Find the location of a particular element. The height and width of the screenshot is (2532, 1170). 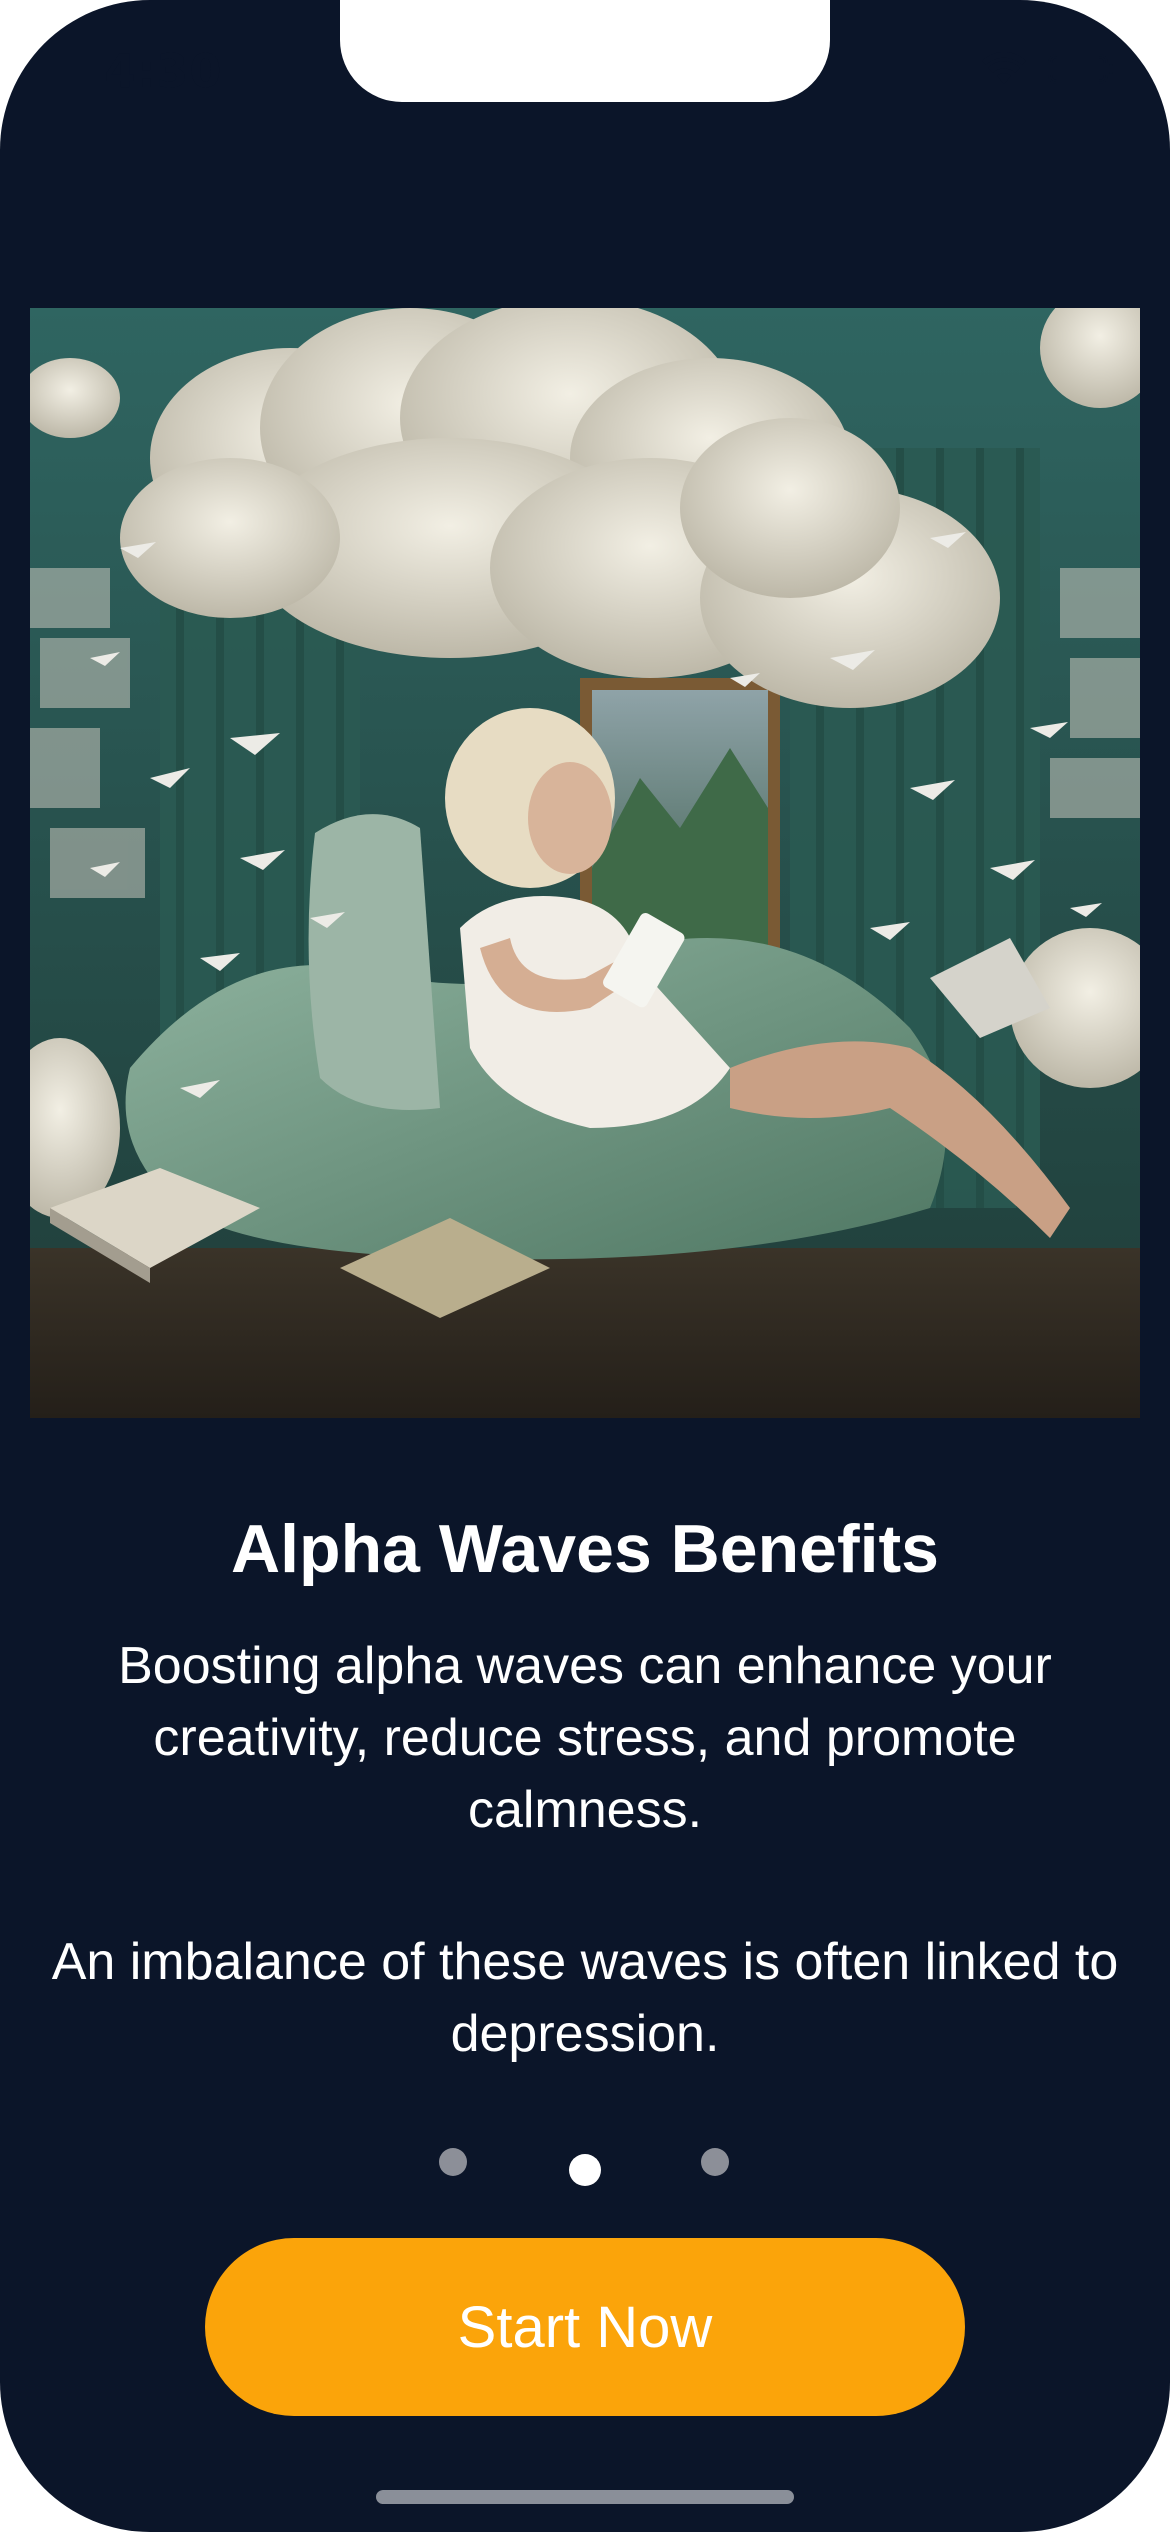

status-icons is located at coordinates (1048, 69).